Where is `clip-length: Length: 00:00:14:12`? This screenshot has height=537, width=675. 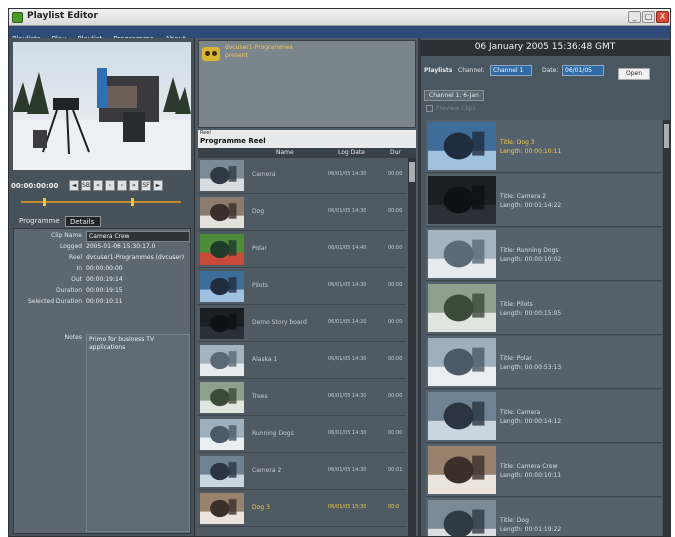 clip-length: Length: 00:00:14:12 is located at coordinates (531, 421).